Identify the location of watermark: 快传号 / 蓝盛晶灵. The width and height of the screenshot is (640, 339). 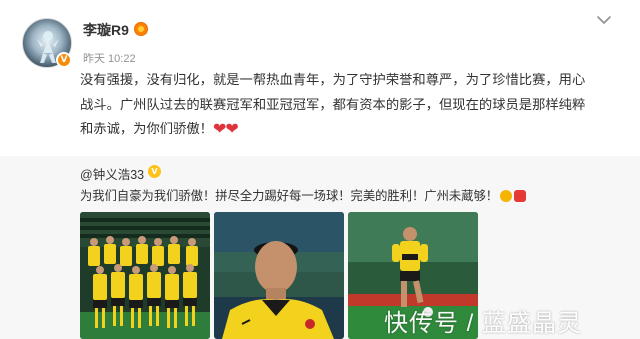
(483, 323).